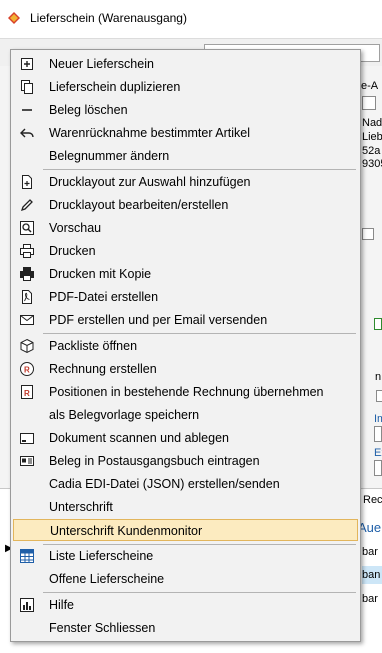  What do you see at coordinates (108, 18) in the screenshot?
I see `window-title: Lieferschein (Warenausgang)` at bounding box center [108, 18].